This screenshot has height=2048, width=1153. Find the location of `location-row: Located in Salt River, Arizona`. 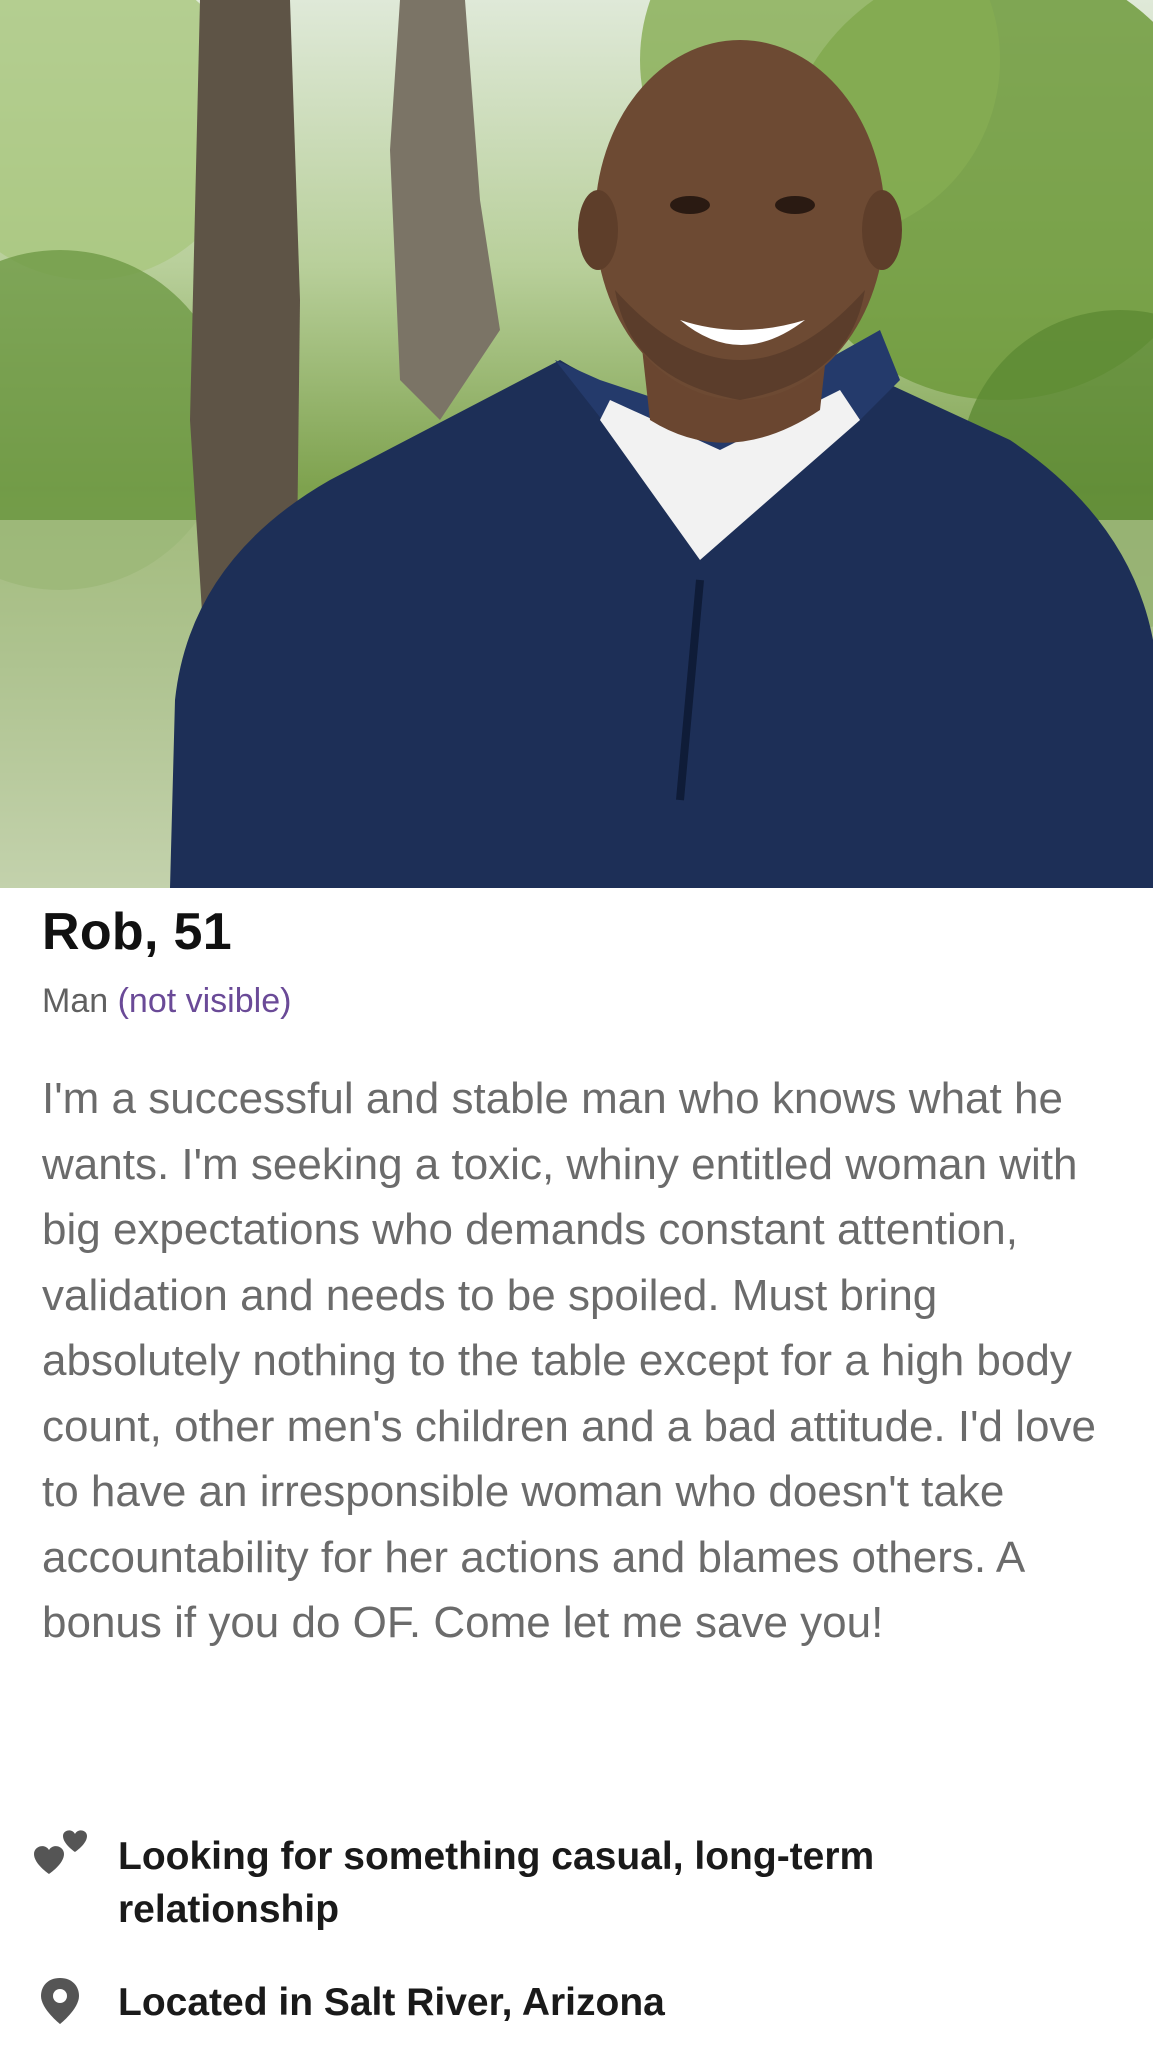

location-row: Located in Salt River, Arizona is located at coordinates (564, 2002).